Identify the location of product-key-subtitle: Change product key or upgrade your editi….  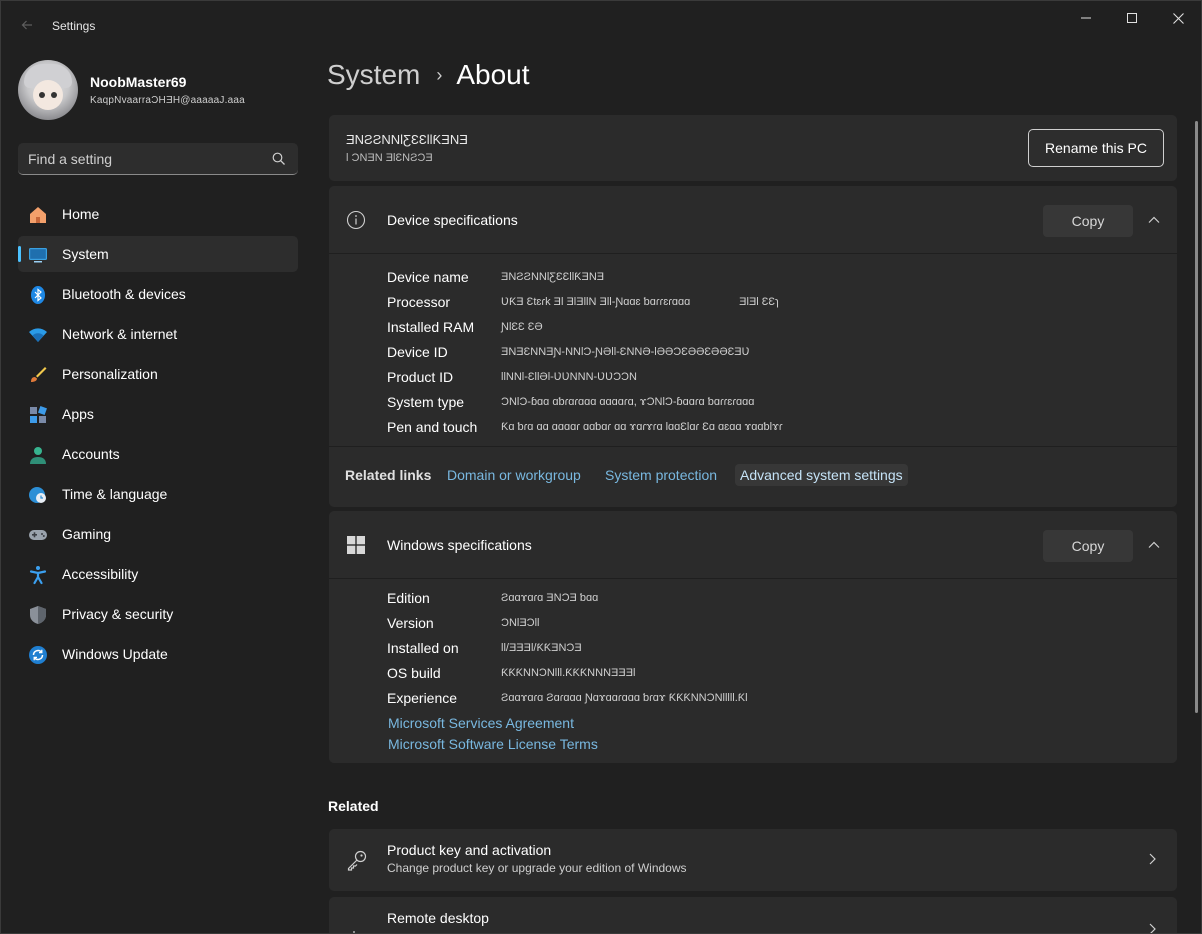
(537, 868).